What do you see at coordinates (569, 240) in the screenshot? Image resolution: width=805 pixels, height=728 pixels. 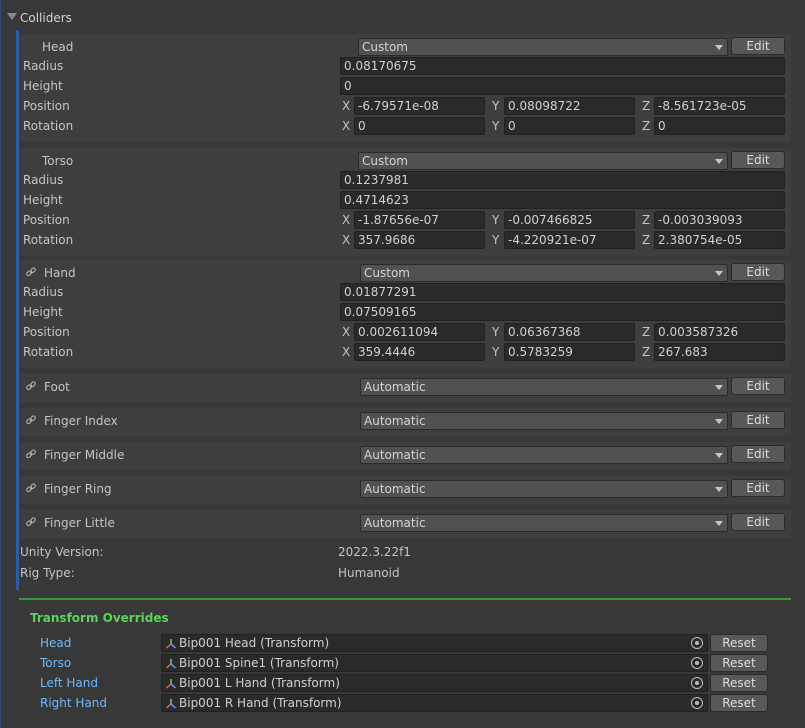 I see `rotation-y-field: -4.220921e-07` at bounding box center [569, 240].